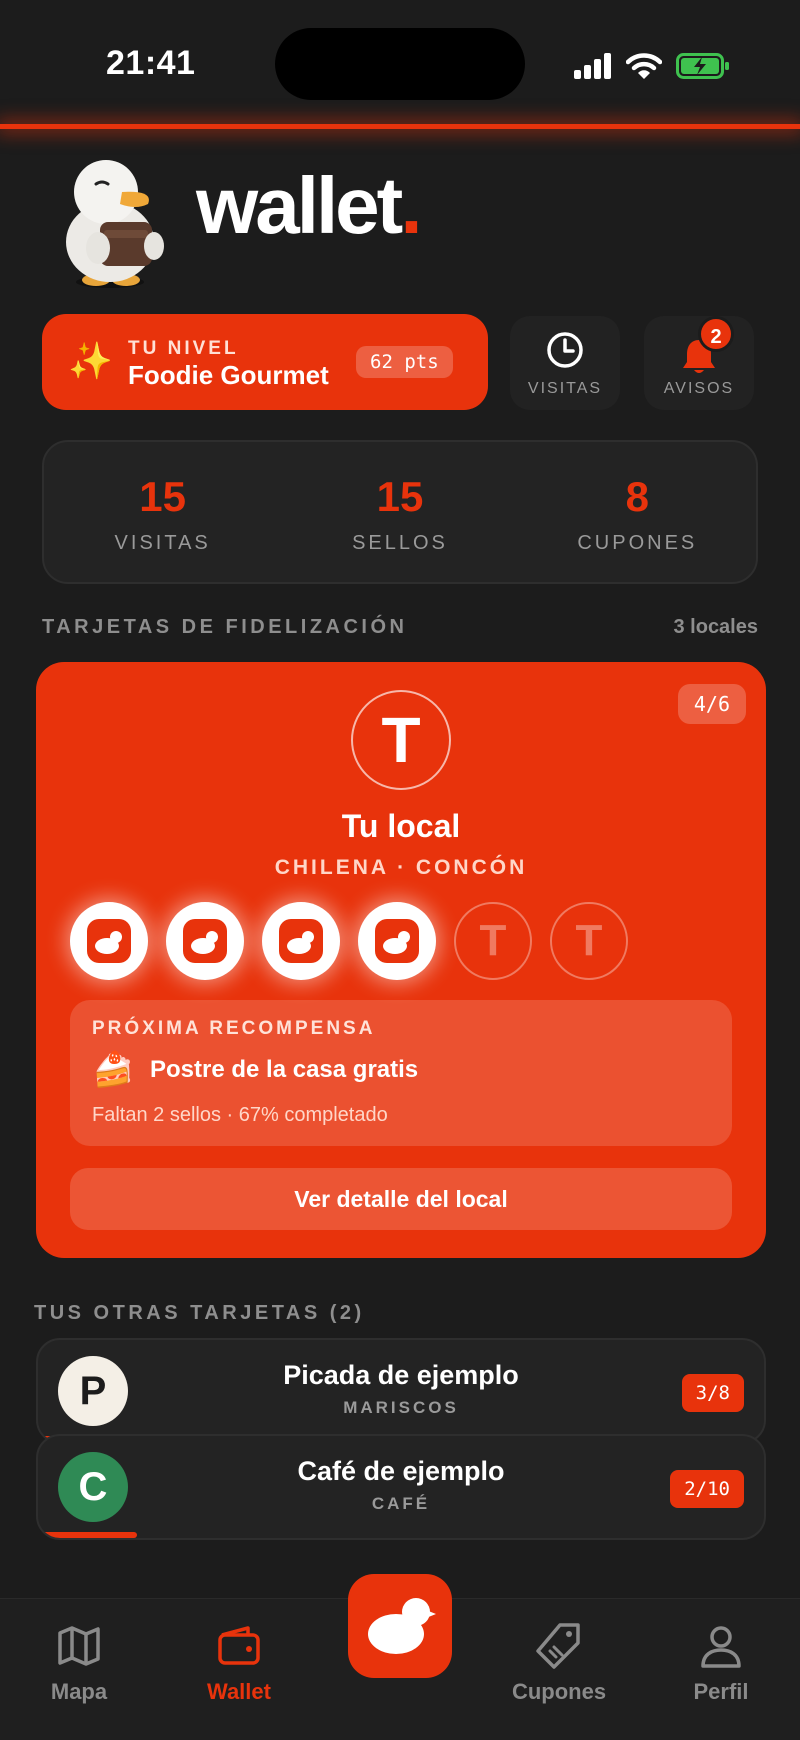 This screenshot has height=1740, width=800. What do you see at coordinates (240, 1115) in the screenshot?
I see `reward-progress-text: Faltan 2 sellos · 67% completado` at bounding box center [240, 1115].